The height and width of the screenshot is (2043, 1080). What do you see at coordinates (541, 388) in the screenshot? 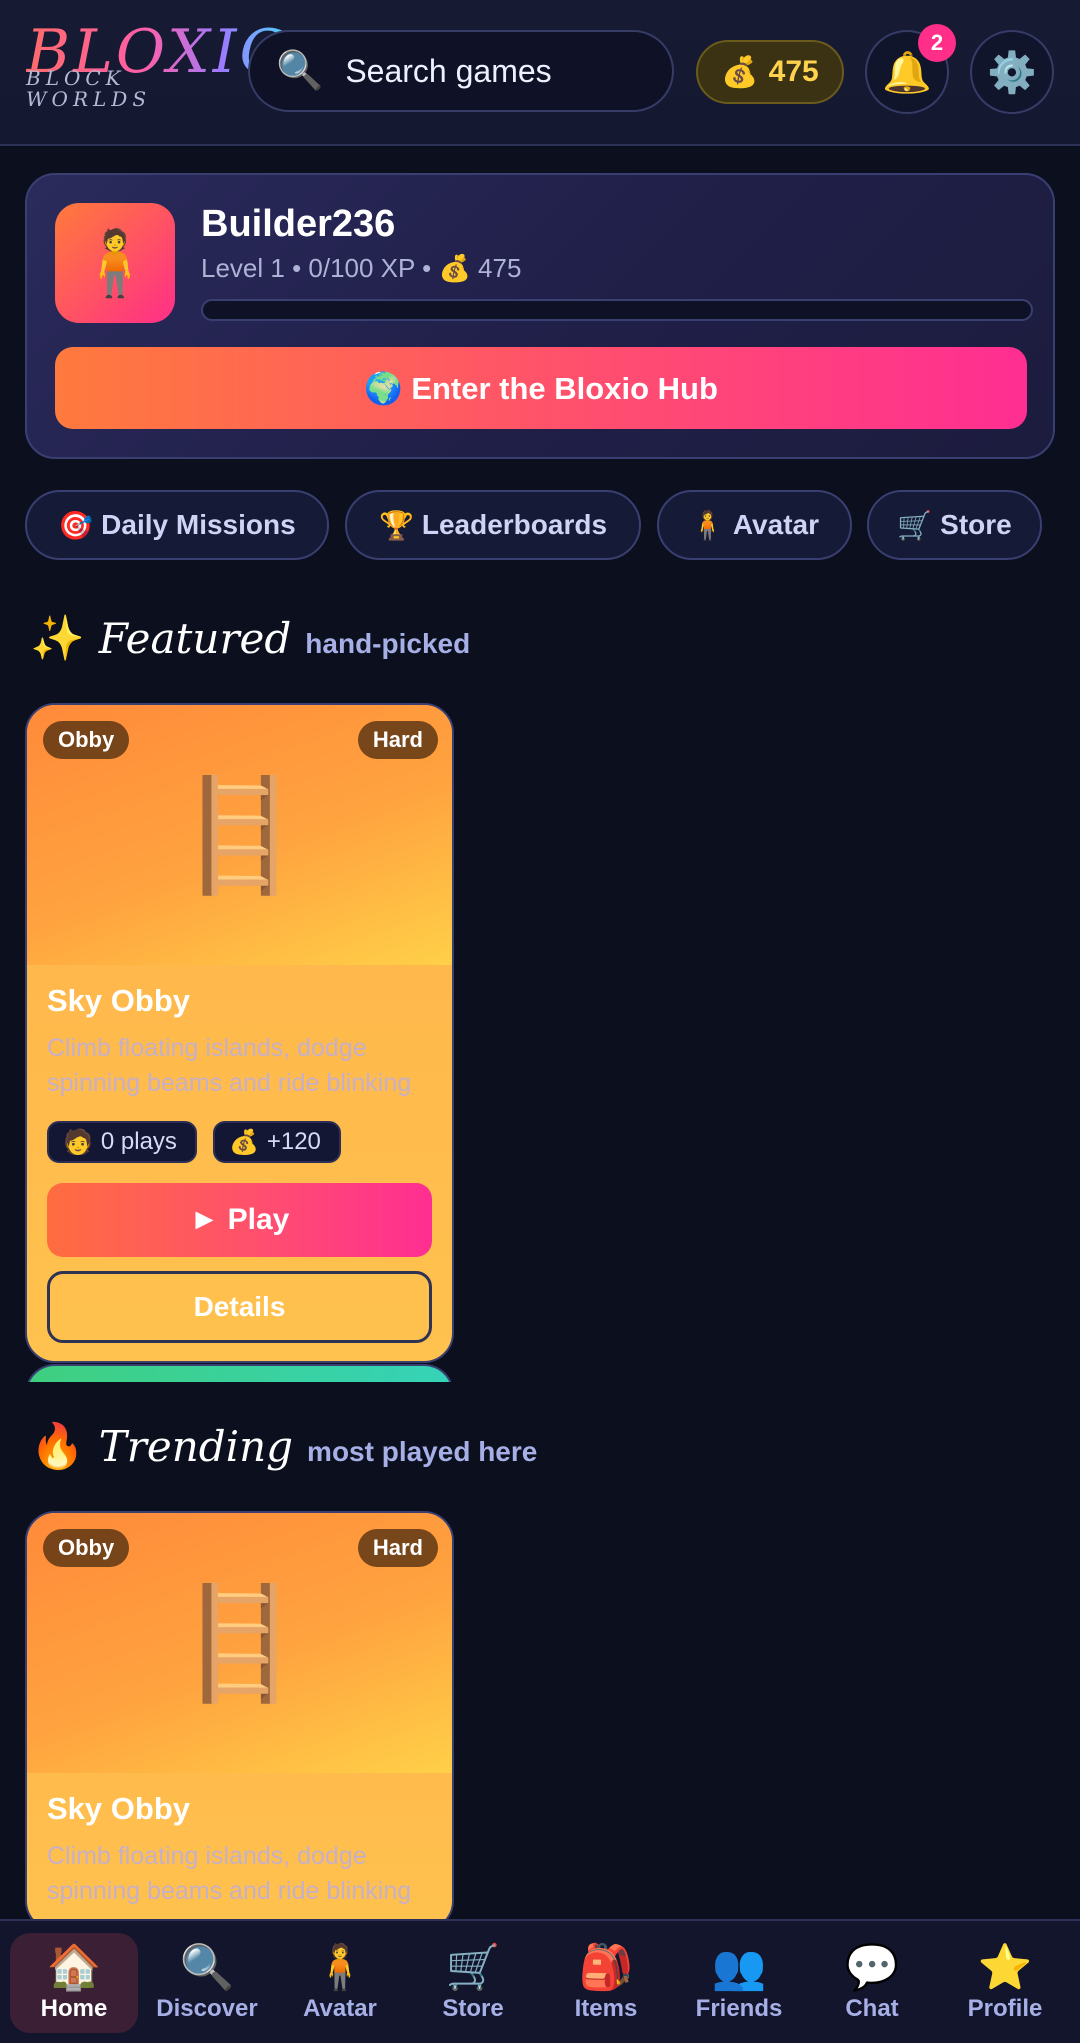
I see `enter-hub-button: 🌍 Enter the Bloxio Hub` at bounding box center [541, 388].